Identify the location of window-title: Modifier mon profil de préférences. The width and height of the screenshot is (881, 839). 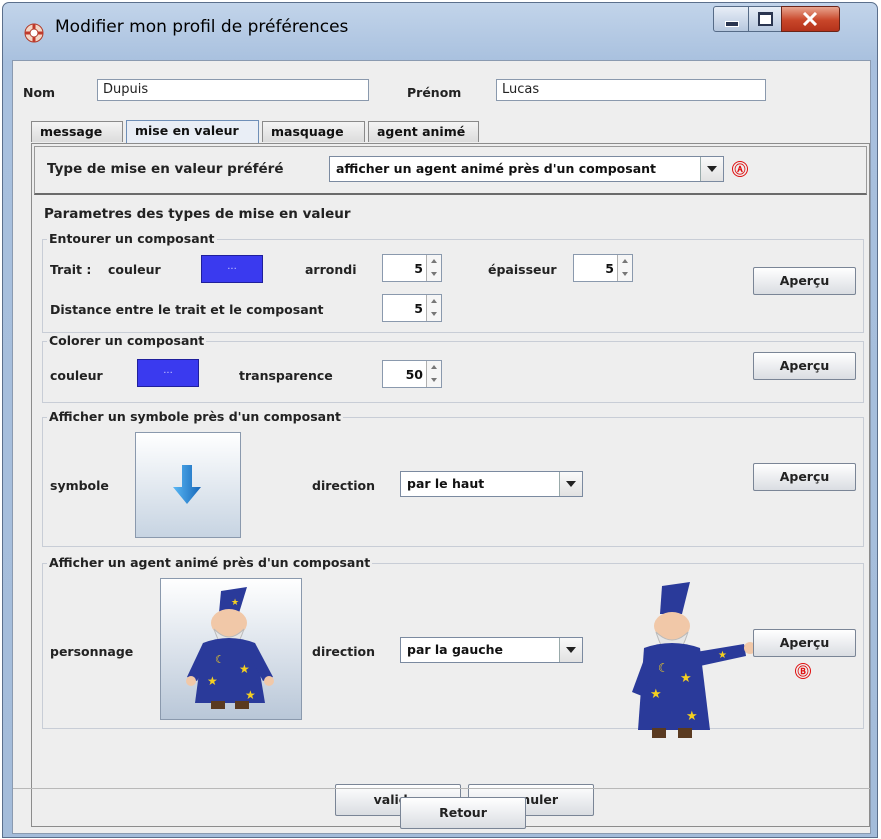
(202, 27).